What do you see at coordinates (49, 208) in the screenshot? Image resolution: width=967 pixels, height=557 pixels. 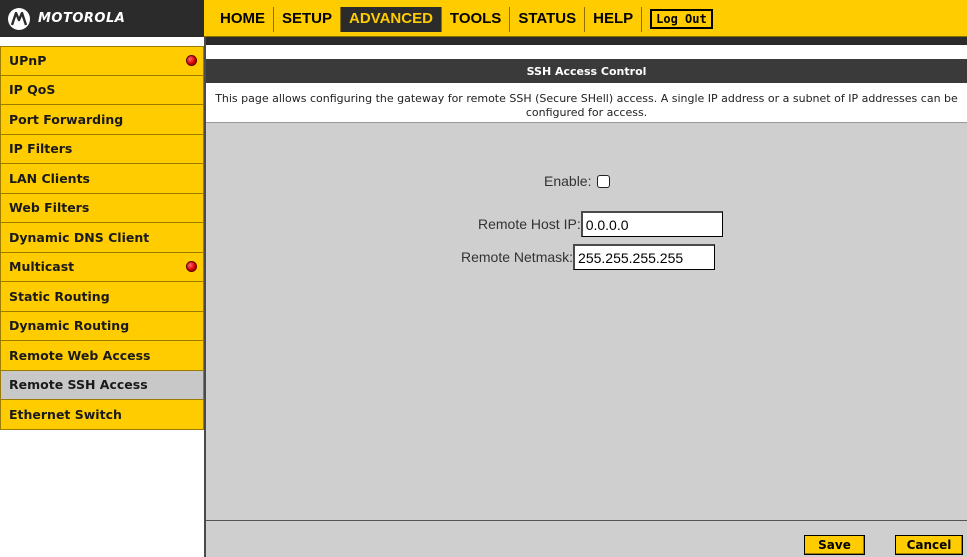 I see `sidebar-item-label: Web Filters` at bounding box center [49, 208].